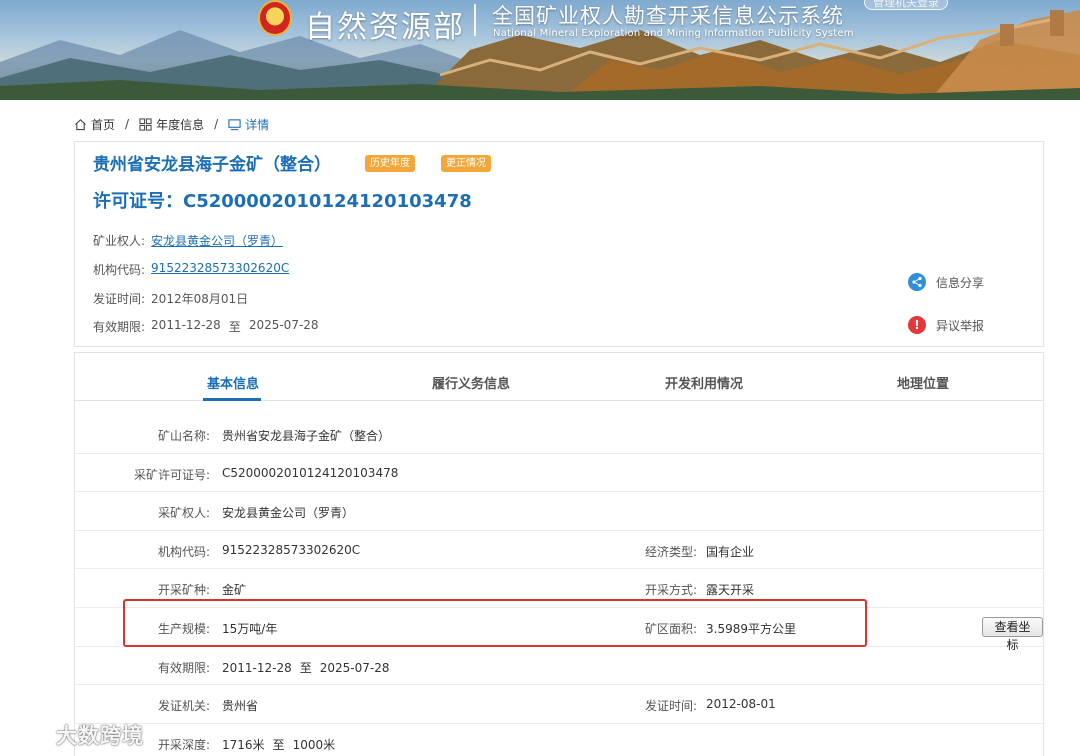 The height and width of the screenshot is (756, 1080). Describe the element at coordinates (282, 201) in the screenshot. I see `license-number: 许可证号：C5200002010124120103478` at that location.